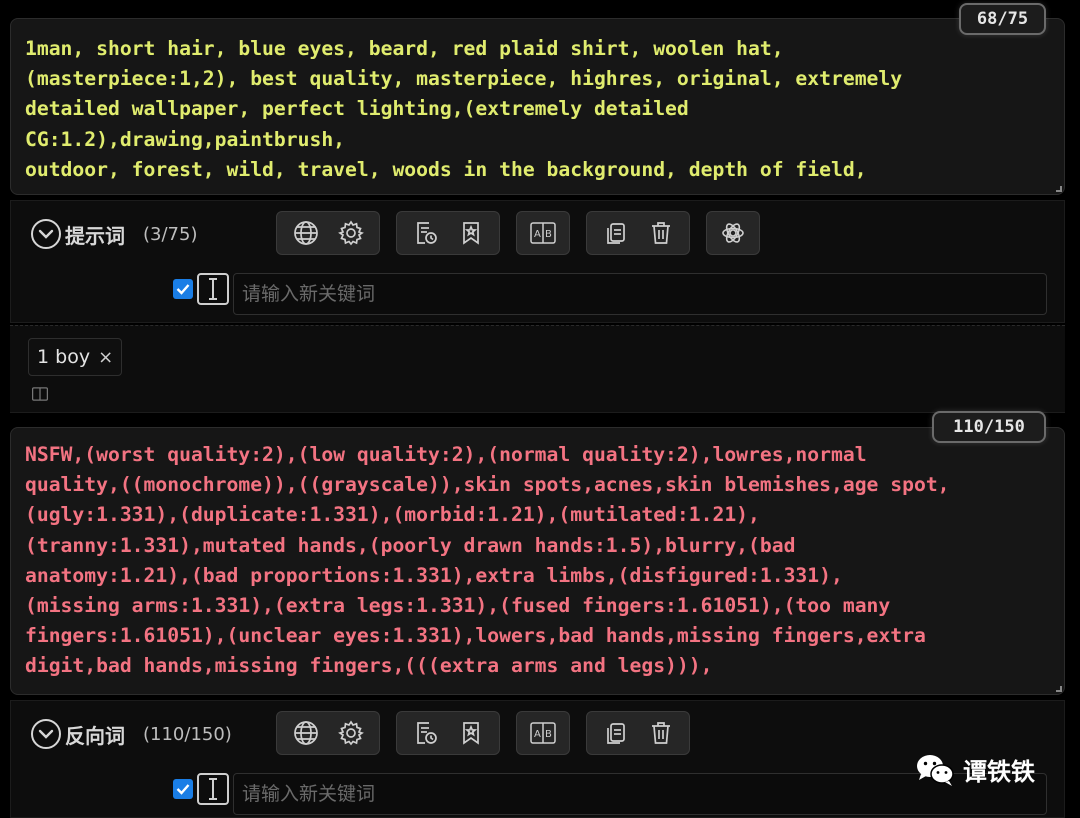 The width and height of the screenshot is (1080, 818). Describe the element at coordinates (537, 369) in the screenshot. I see `tags-panel: 1 boy ×` at that location.